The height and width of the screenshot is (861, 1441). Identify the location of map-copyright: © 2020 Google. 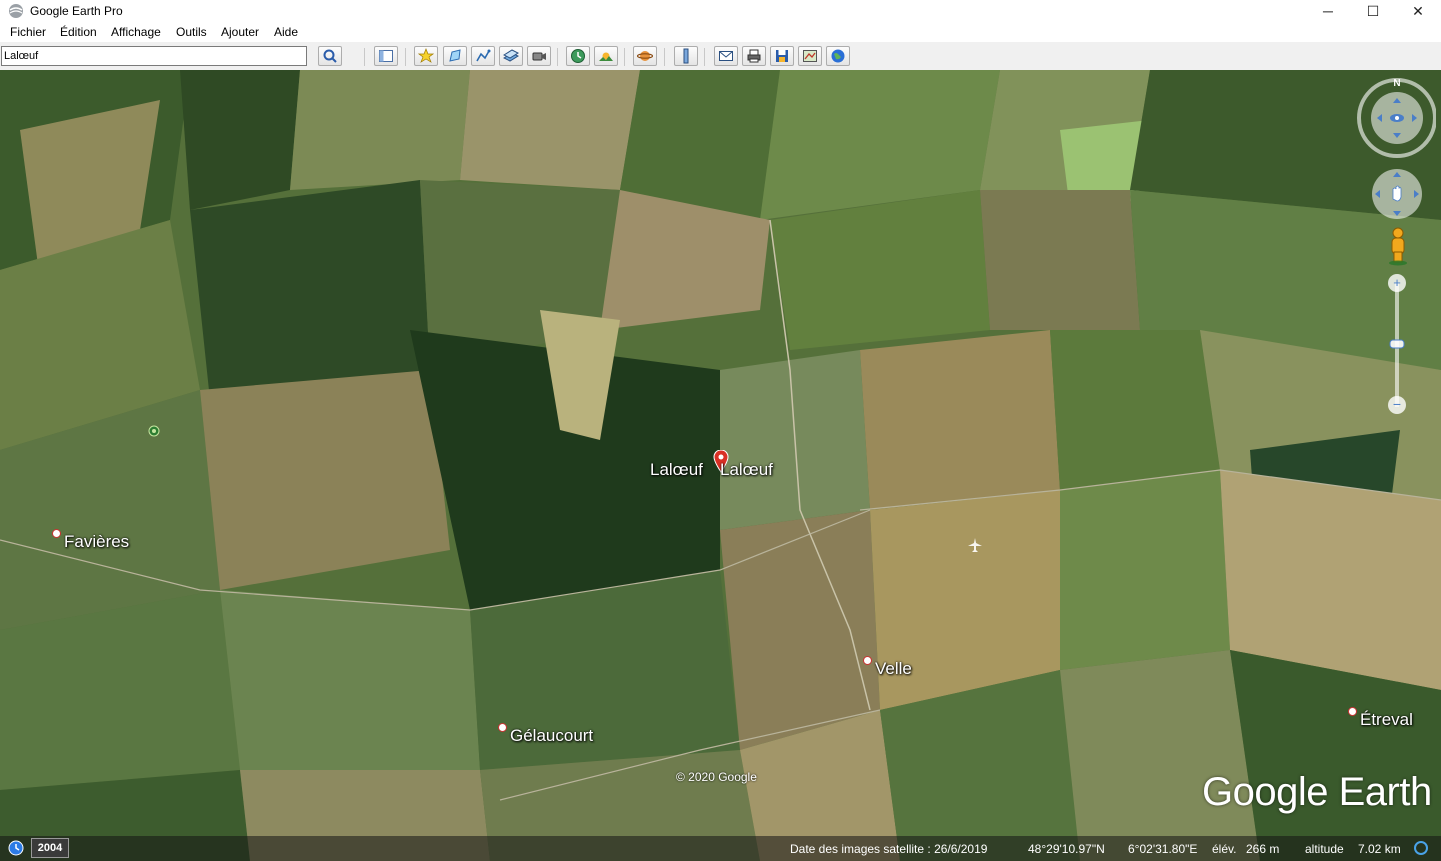
(716, 777).